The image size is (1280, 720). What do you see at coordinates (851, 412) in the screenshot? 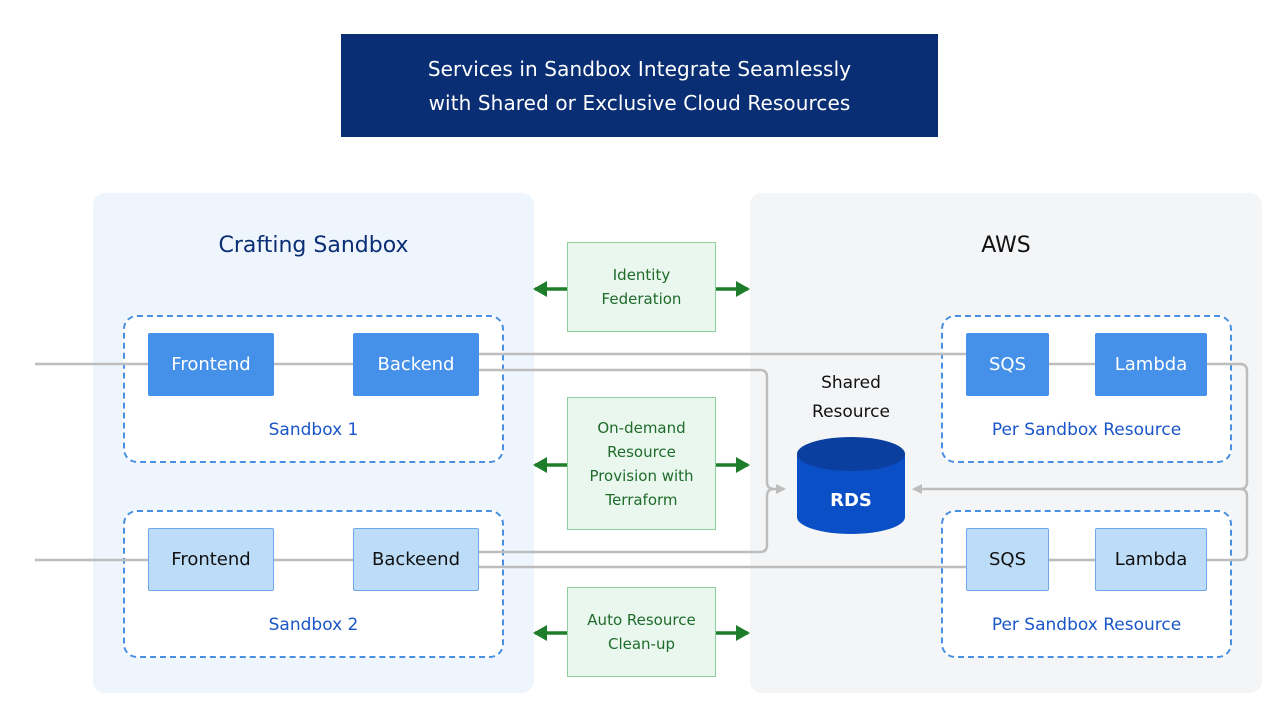
I see `shared-label-line: Resource` at bounding box center [851, 412].